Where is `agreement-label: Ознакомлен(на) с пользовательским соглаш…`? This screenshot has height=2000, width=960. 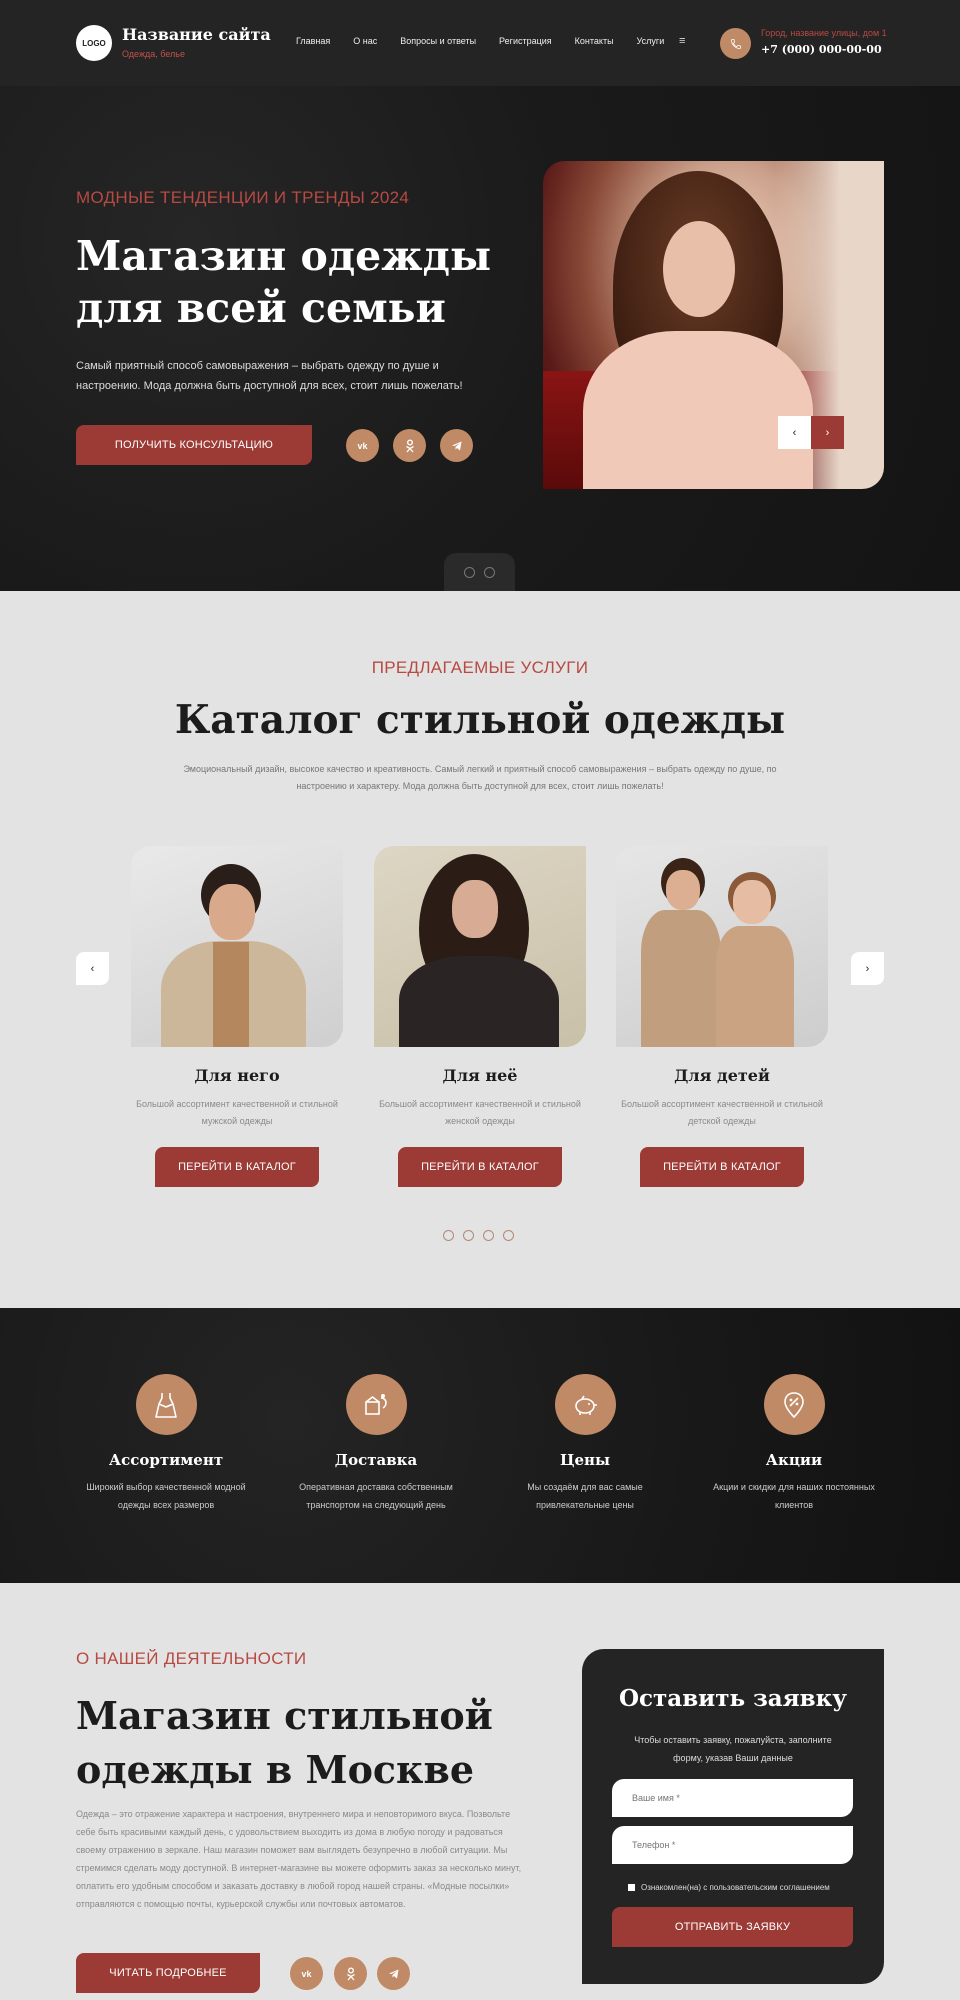
agreement-label: Ознакомлен(на) с пользовательским соглаш… is located at coordinates (735, 1887).